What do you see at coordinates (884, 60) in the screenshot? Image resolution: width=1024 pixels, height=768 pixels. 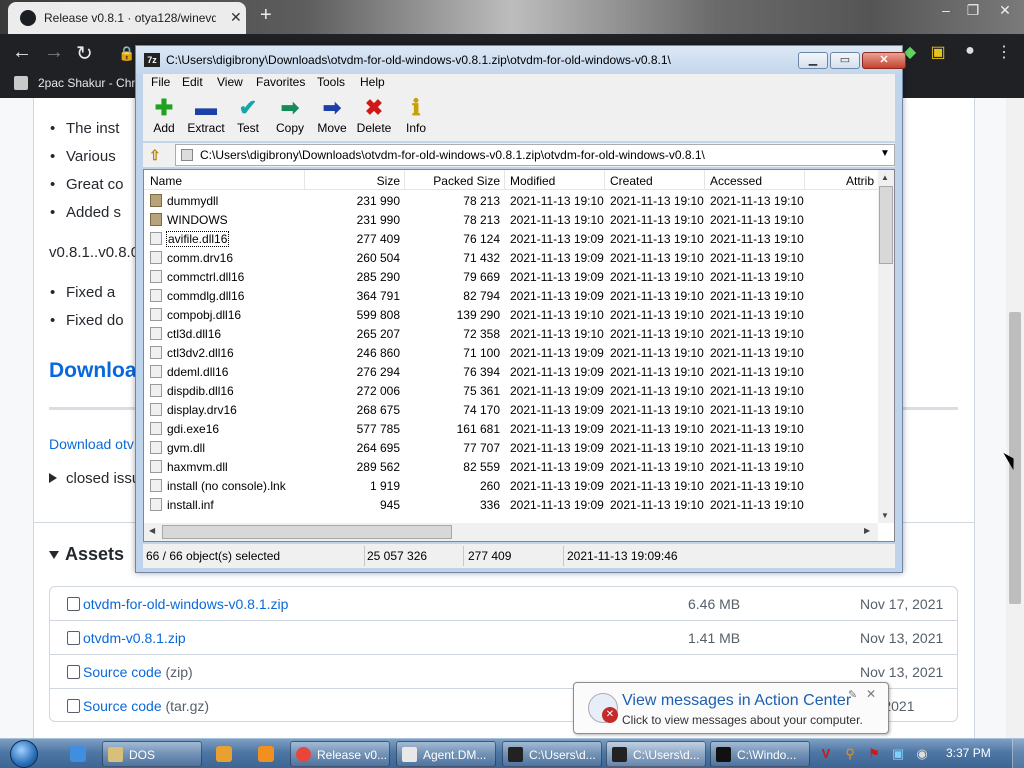 I see `close-button: ✕` at bounding box center [884, 60].